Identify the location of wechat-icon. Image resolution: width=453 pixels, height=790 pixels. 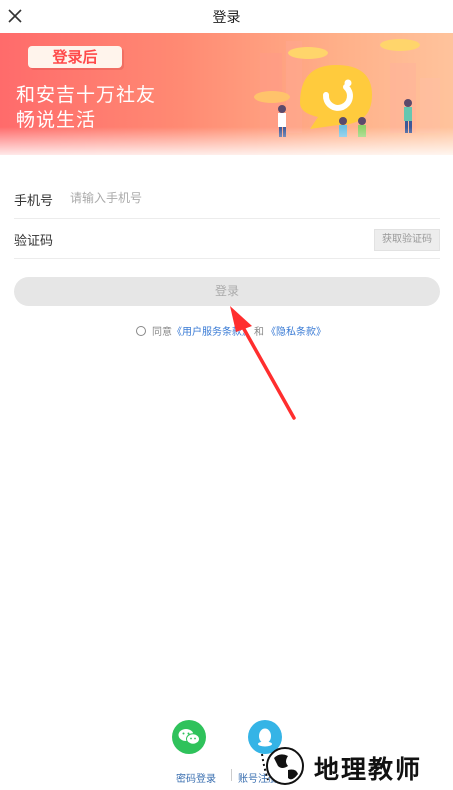
(189, 737).